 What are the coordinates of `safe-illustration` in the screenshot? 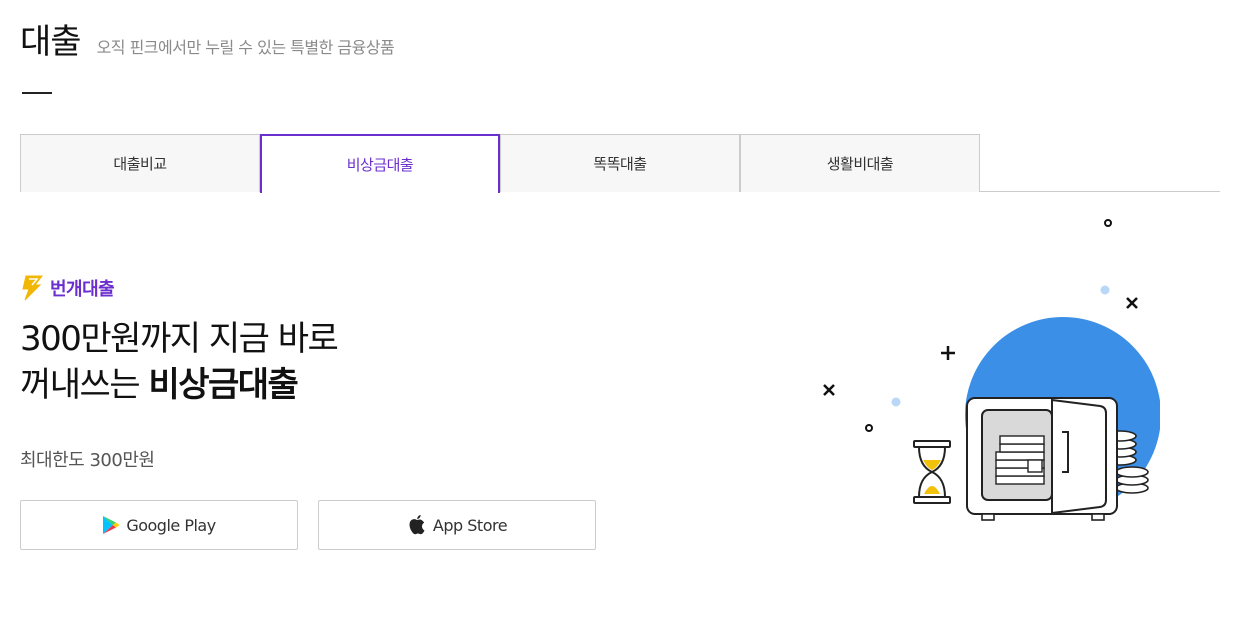 It's located at (985, 370).